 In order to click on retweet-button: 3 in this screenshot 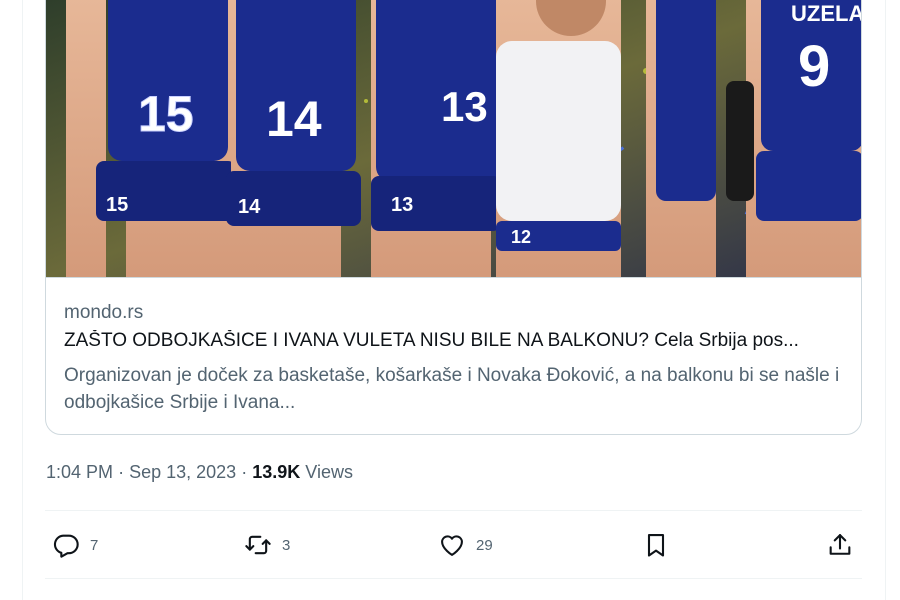, I will do `click(267, 545)`.